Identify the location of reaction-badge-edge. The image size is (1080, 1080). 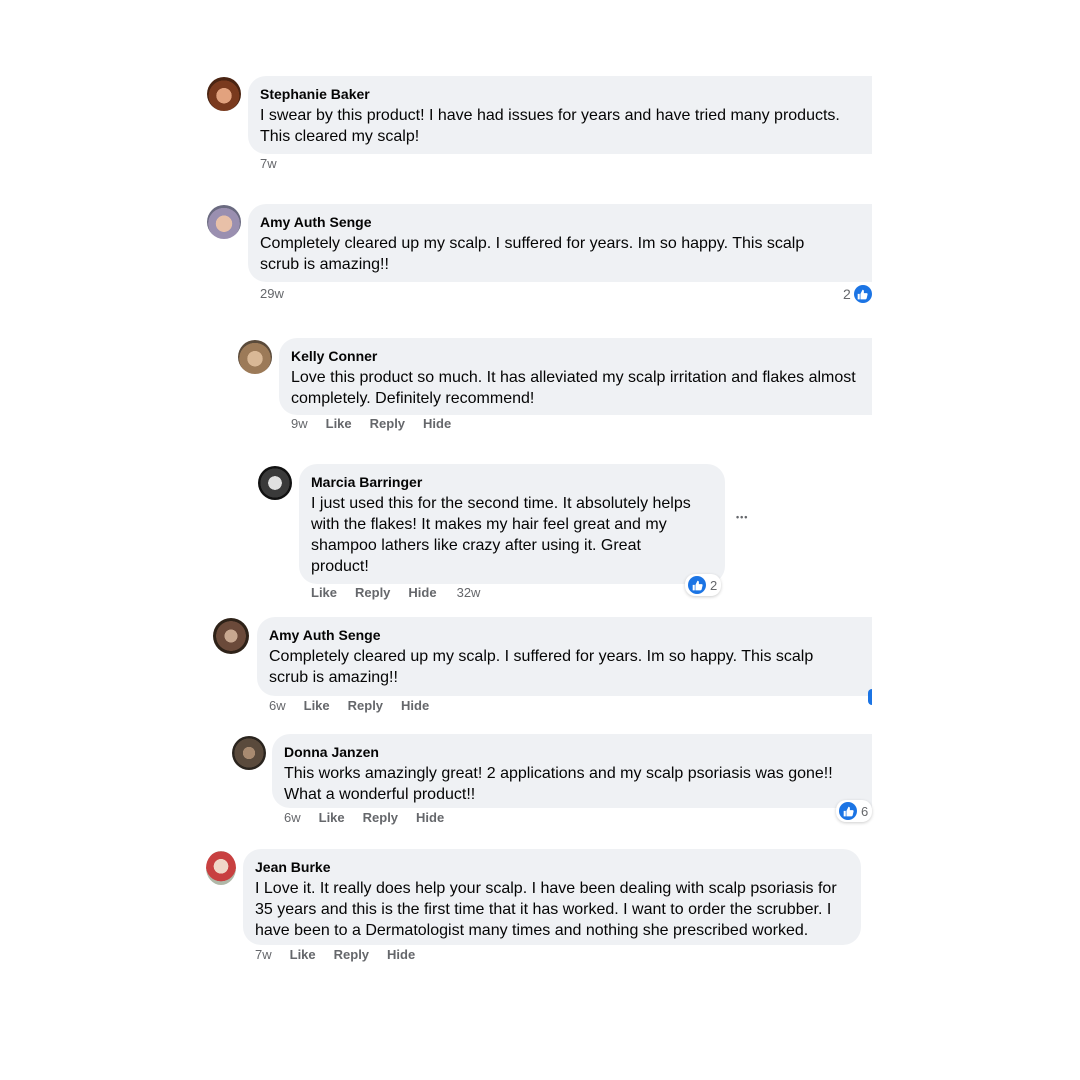
(870, 697).